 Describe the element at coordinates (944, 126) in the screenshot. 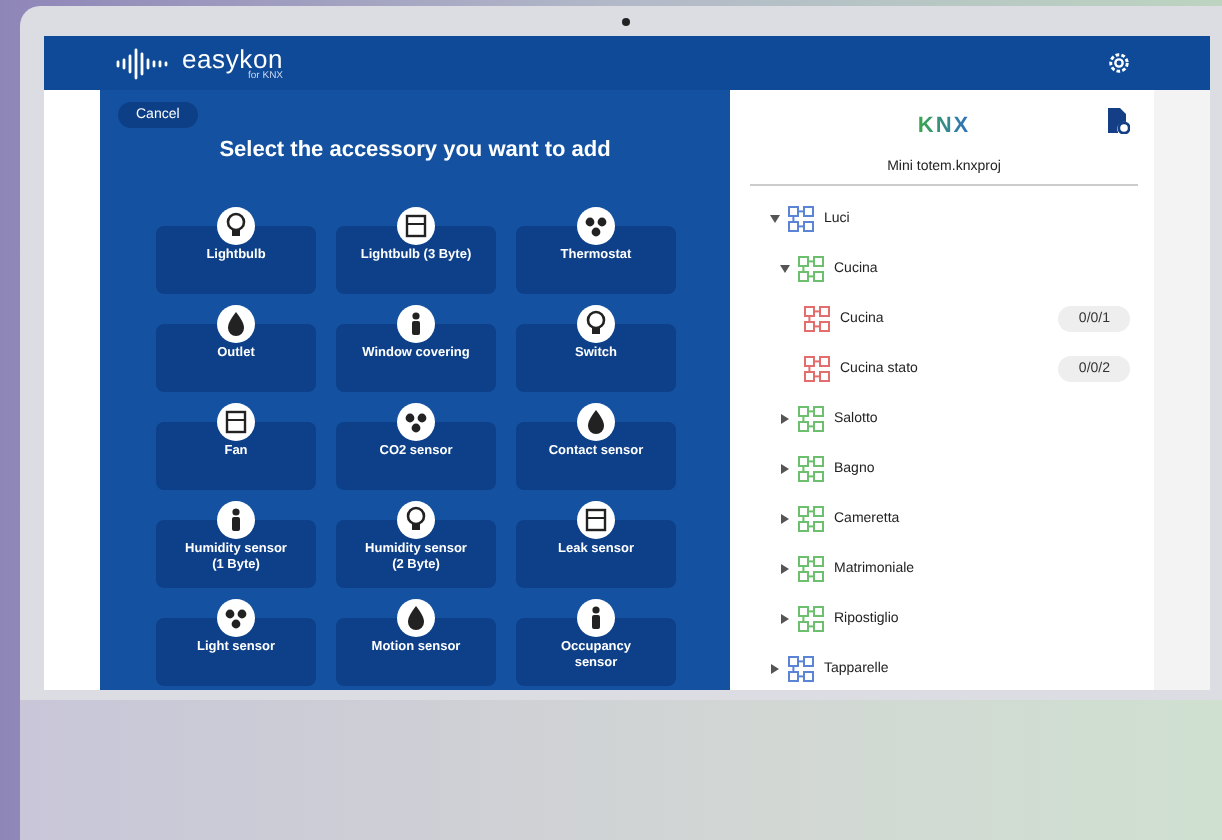

I see `knx-logo: KNX` at that location.